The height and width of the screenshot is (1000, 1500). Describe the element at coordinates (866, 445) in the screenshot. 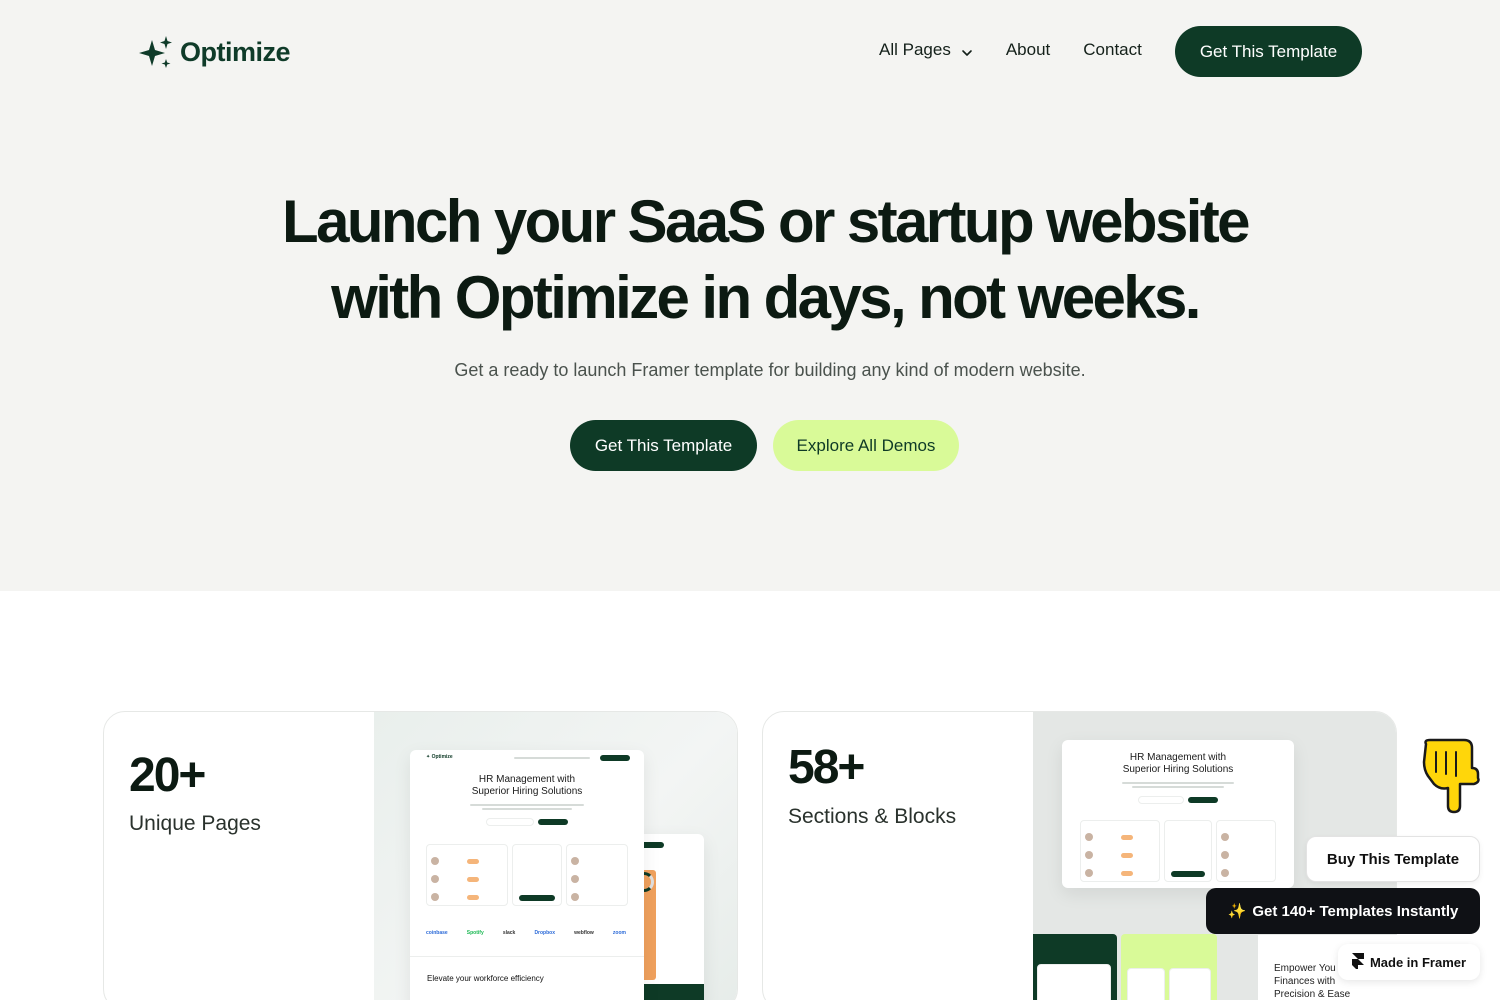

I see `explore-demos-button: Explore All Demos` at that location.